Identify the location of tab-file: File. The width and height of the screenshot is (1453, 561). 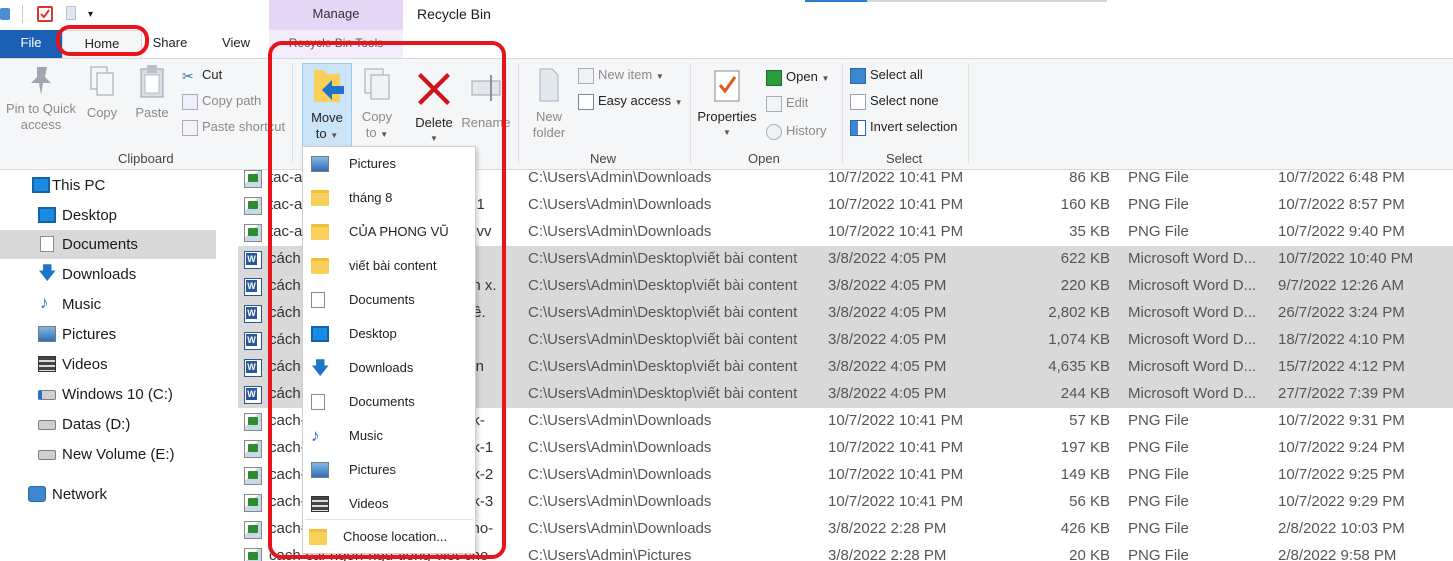
(31, 44).